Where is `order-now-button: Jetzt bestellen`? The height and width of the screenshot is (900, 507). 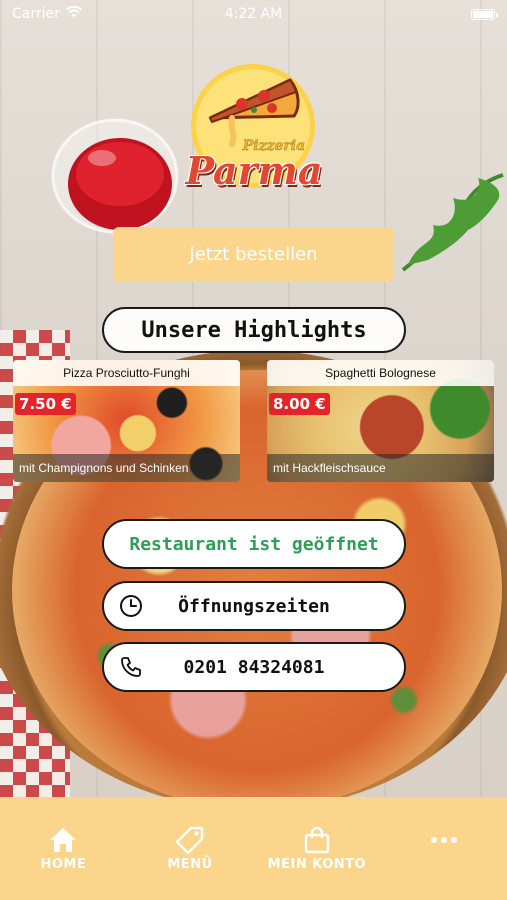
order-now-button: Jetzt bestellen is located at coordinates (253, 254).